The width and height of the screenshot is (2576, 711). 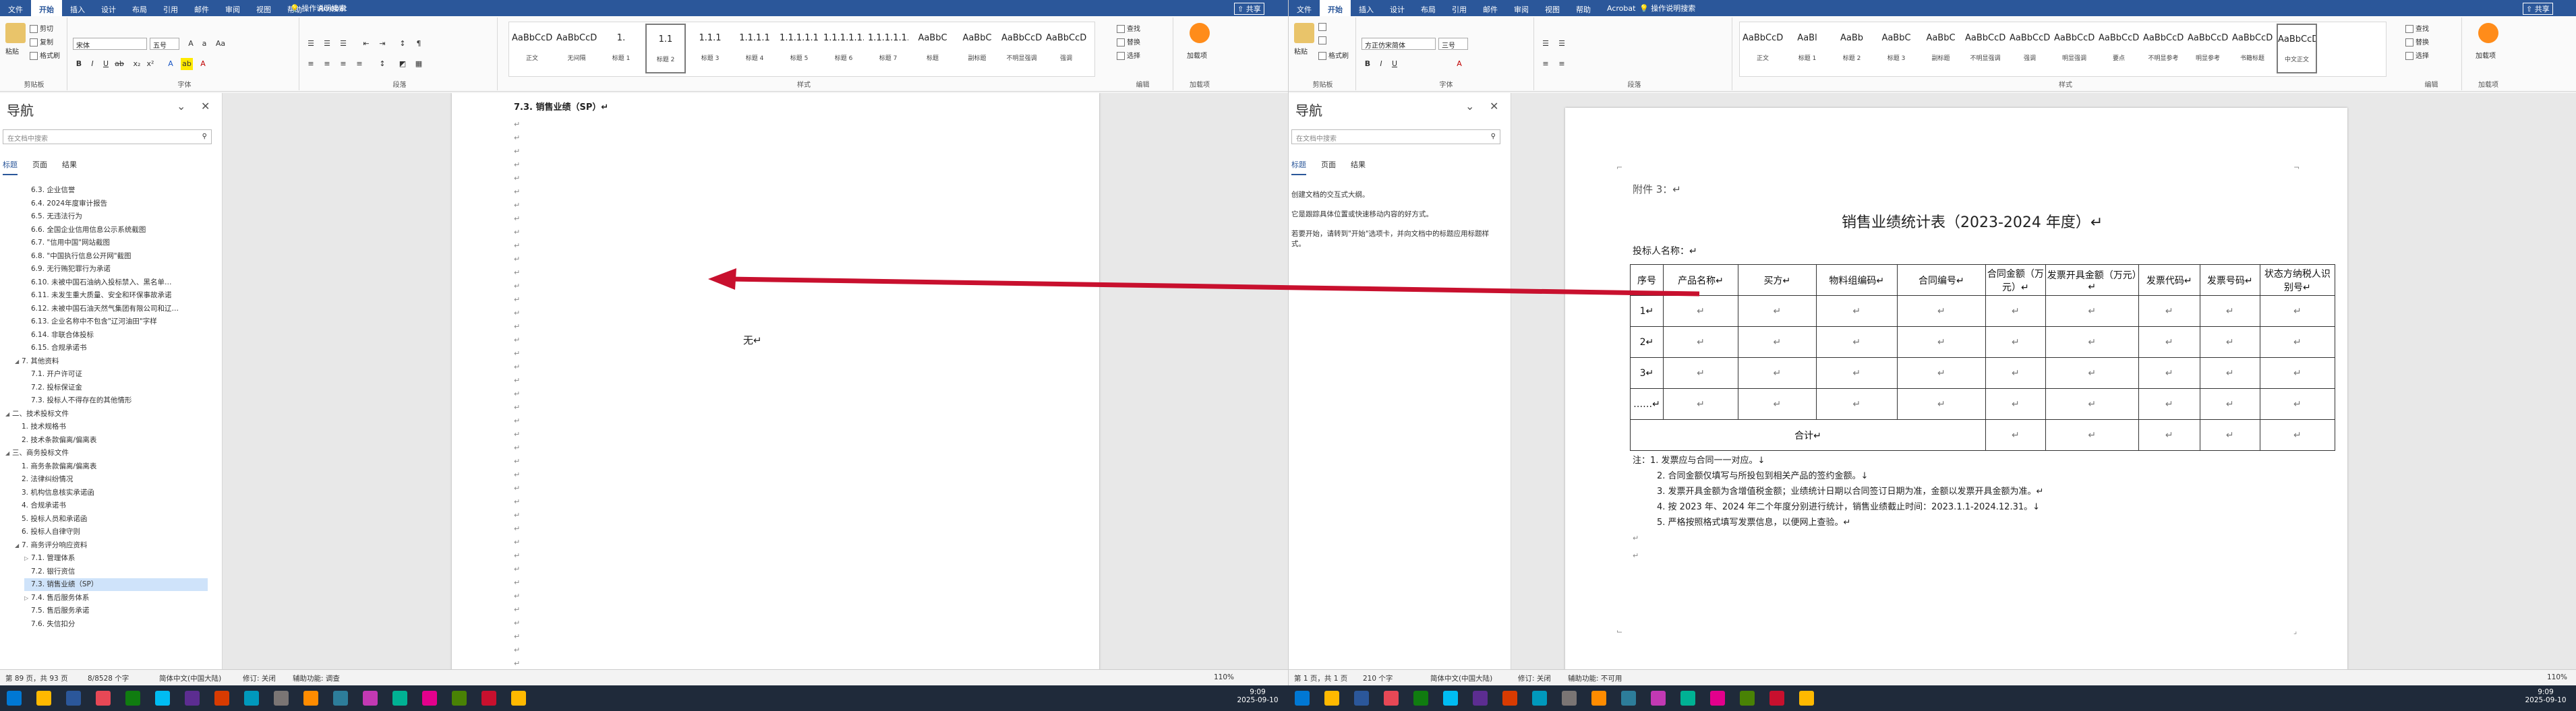 I want to click on nav-heading-item: ◢ 7. 其他资料, so click(x=111, y=361).